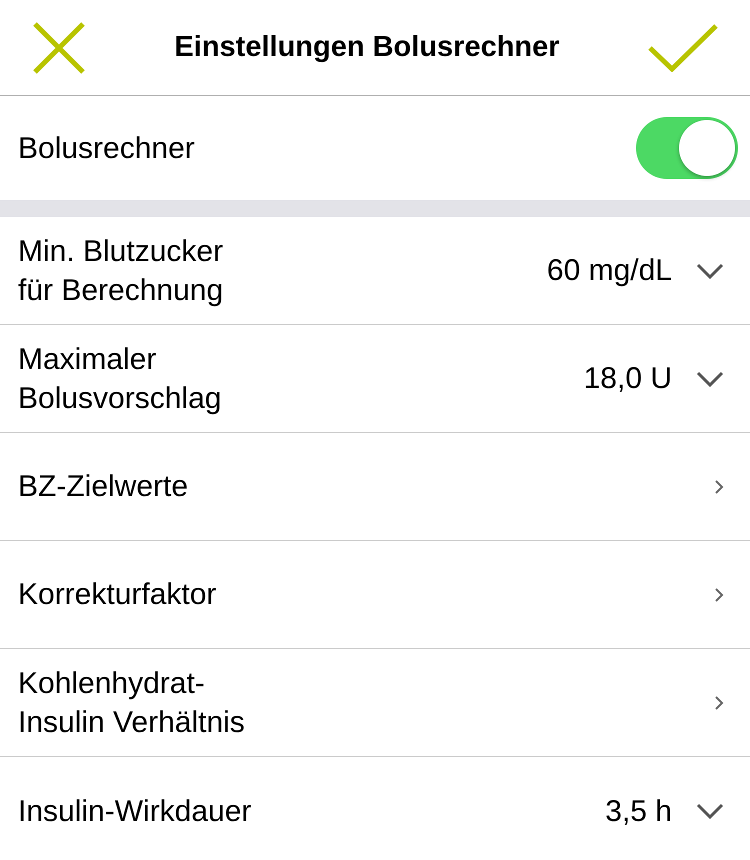 This screenshot has height=860, width=750. I want to click on setting-label: Bolusrechner, so click(106, 148).